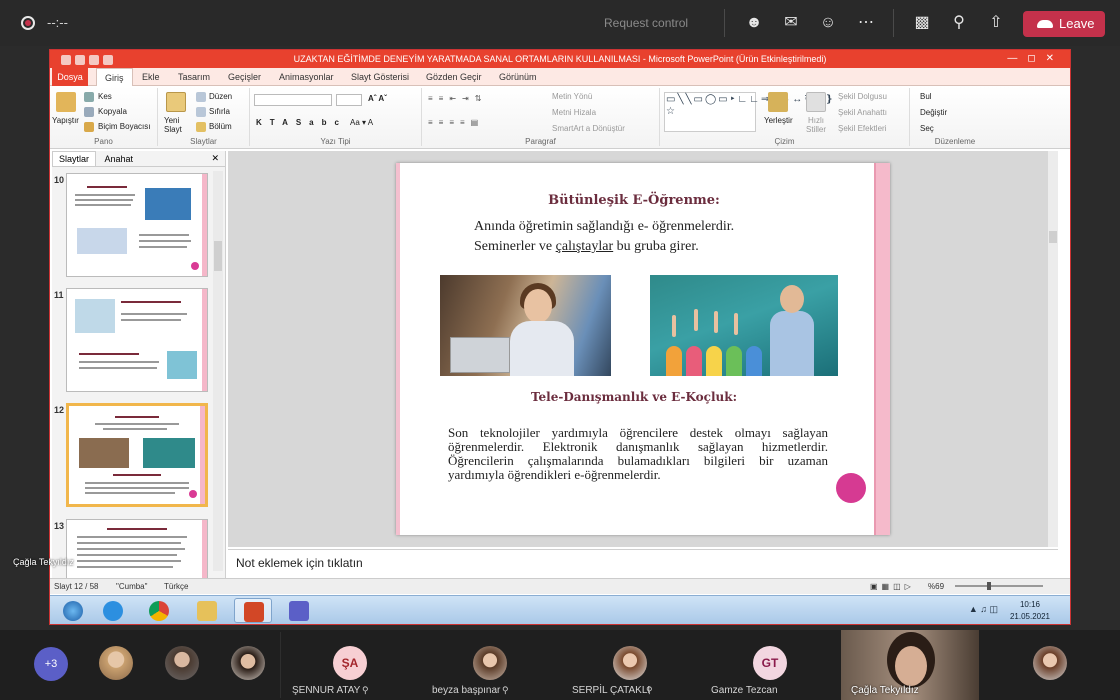 Image resolution: width=1120 pixels, height=700 pixels. I want to click on explorer-taskbar-button, so click(207, 610).